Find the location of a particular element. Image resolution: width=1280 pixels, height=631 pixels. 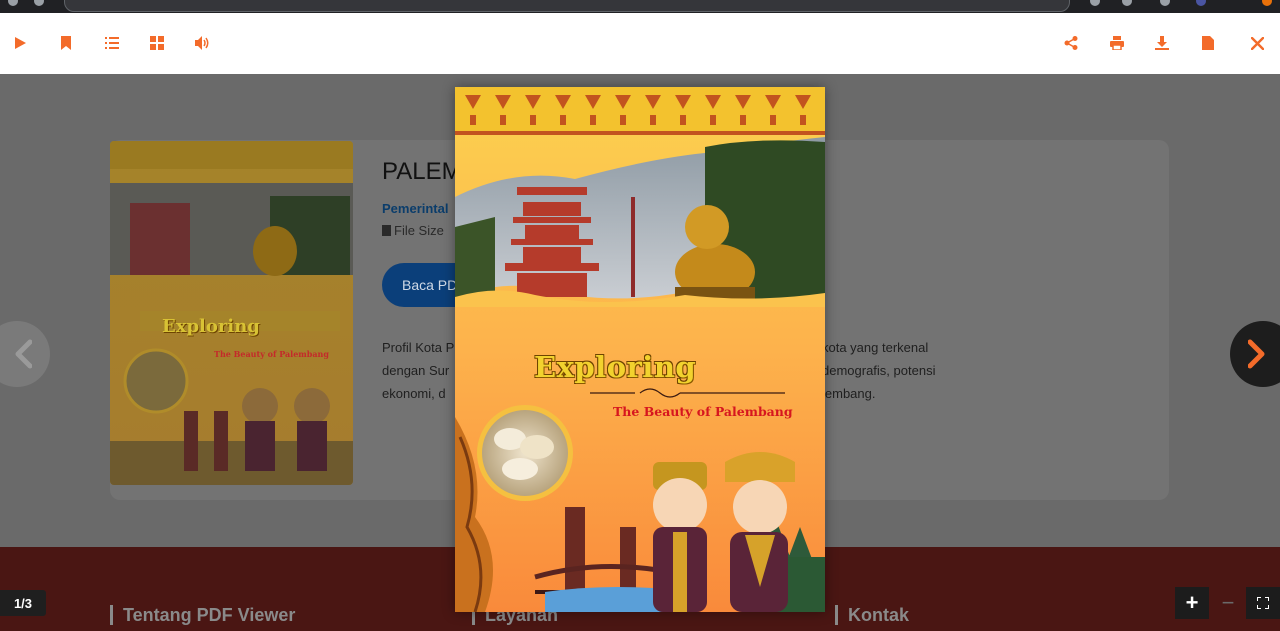

volume-icon is located at coordinates (202, 43).